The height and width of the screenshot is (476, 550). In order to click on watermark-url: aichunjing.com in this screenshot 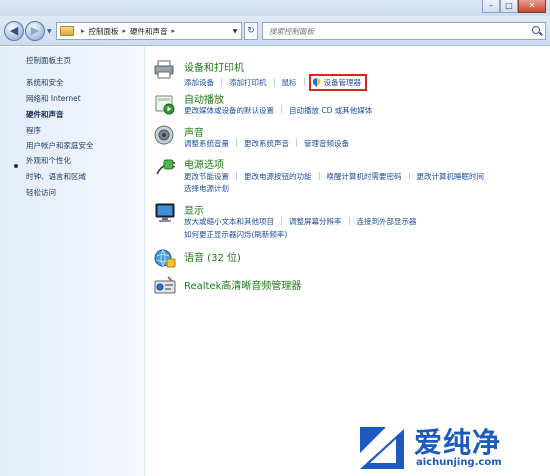, I will do `click(459, 462)`.